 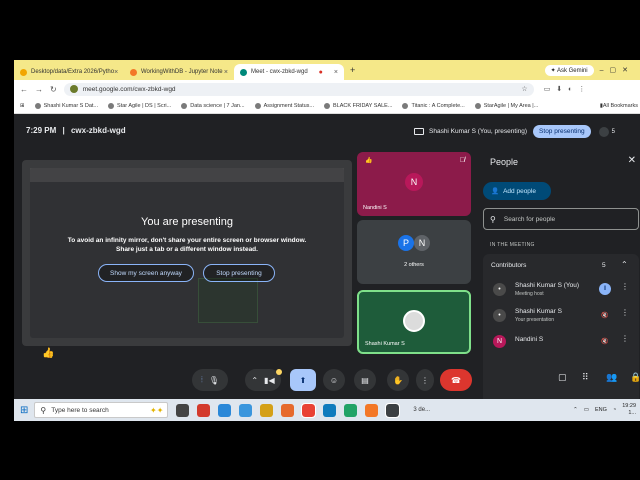 What do you see at coordinates (239, 273) in the screenshot?
I see `stop-presenting-button: Stop presenting` at bounding box center [239, 273].